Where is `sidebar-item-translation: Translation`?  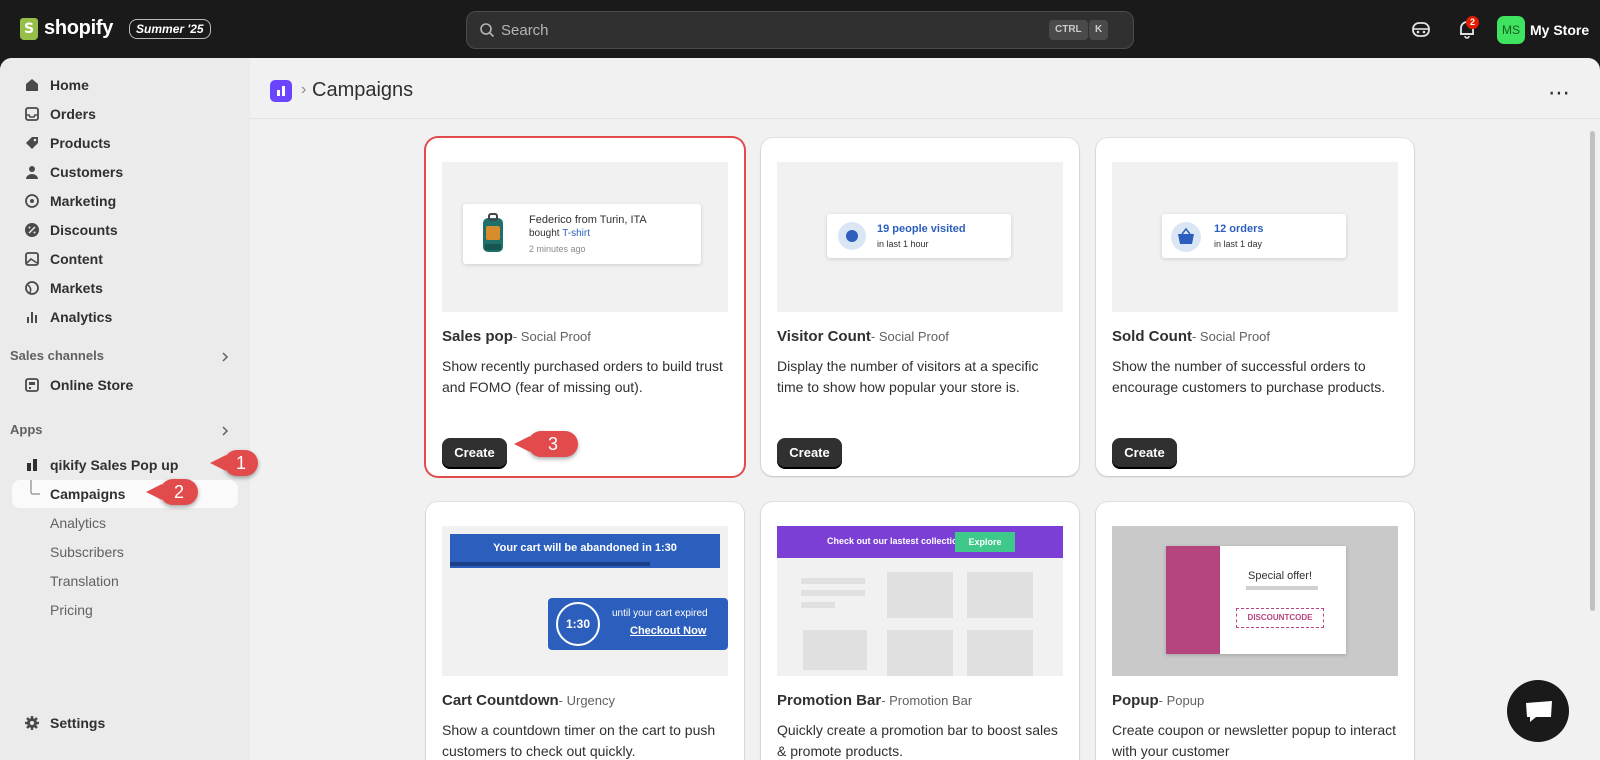 sidebar-item-translation: Translation is located at coordinates (125, 581).